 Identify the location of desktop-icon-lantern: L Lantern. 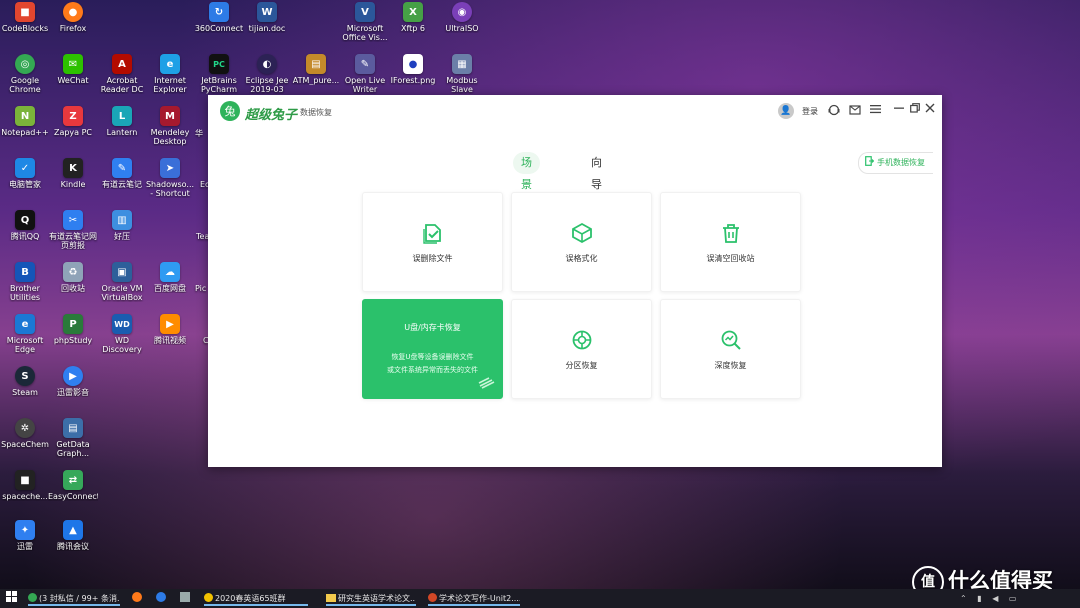
(122, 121).